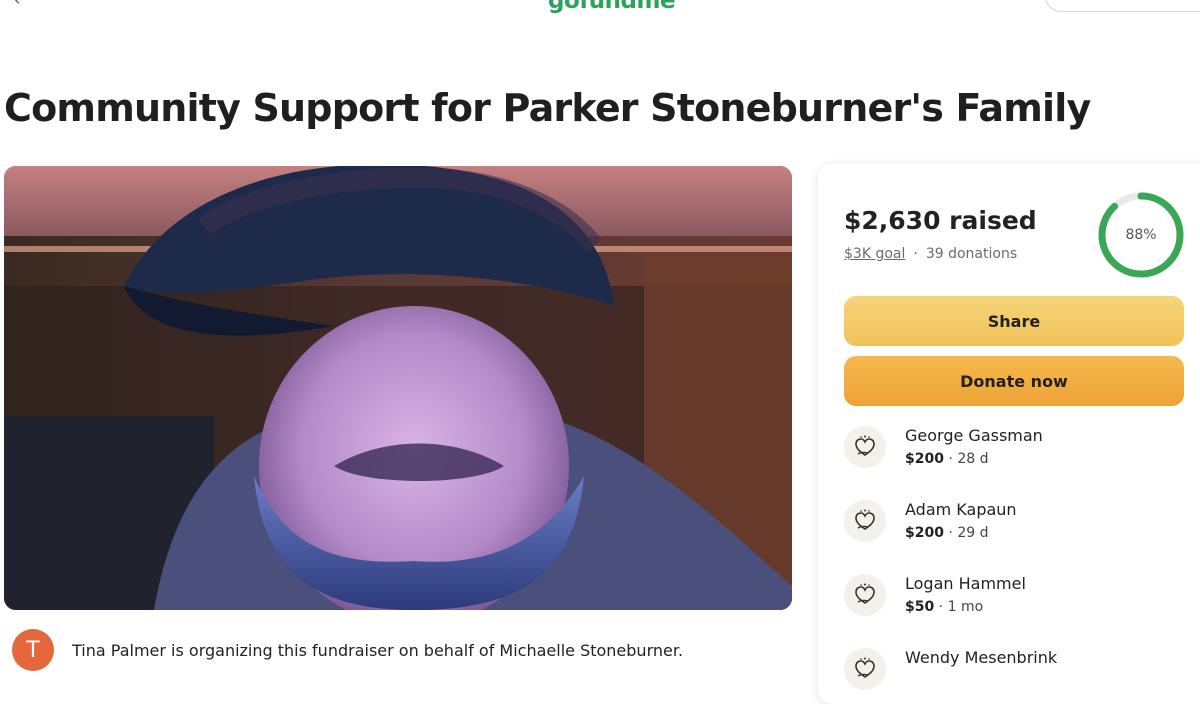 The image size is (1200, 704). I want to click on donor-name: Adam Kapaun, so click(961, 509).